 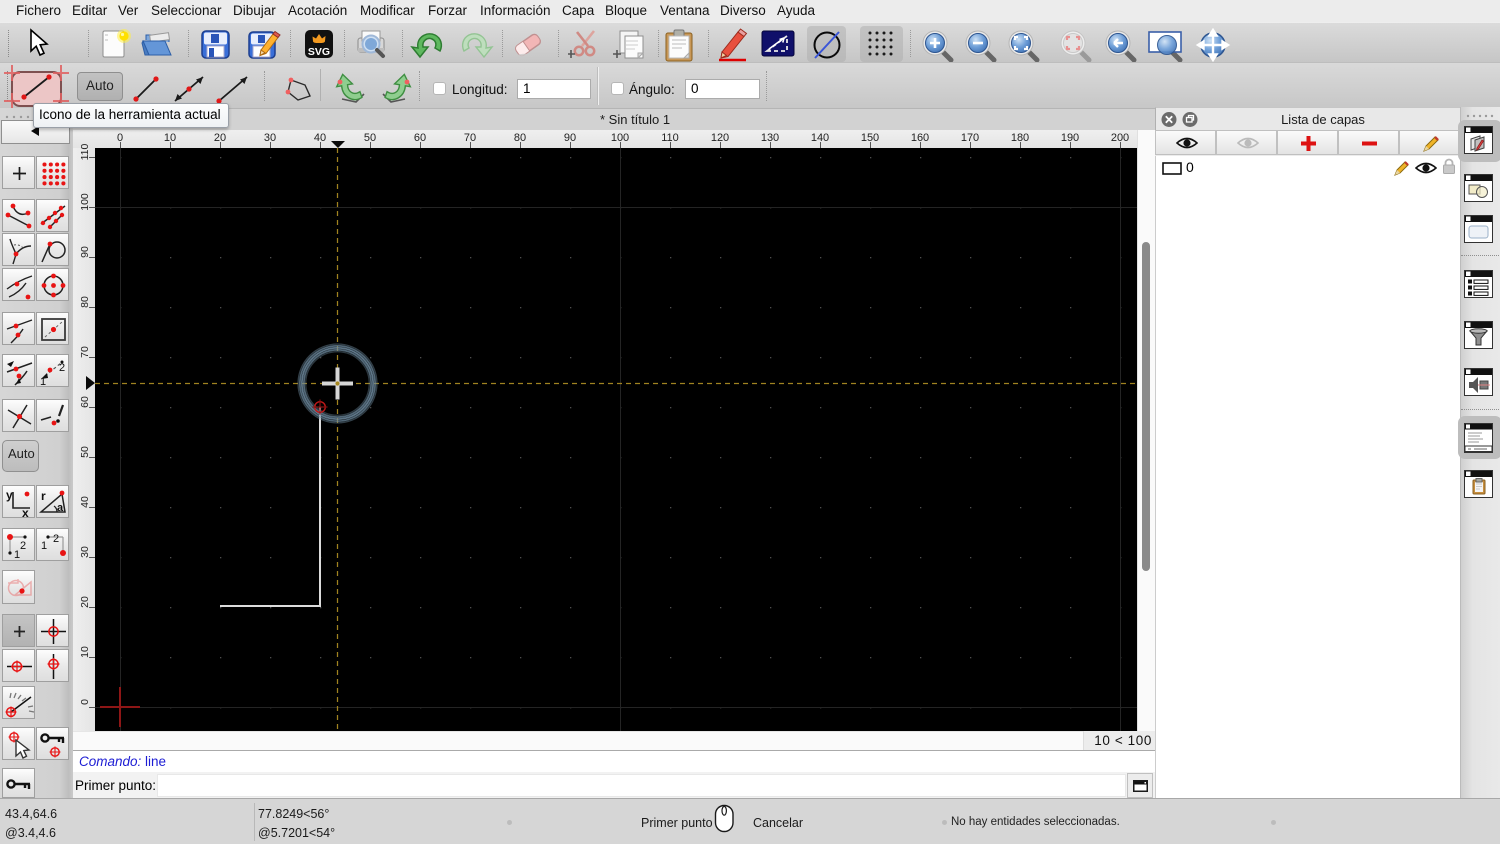 What do you see at coordinates (319, 52) in the screenshot?
I see `svg-text: SVG` at bounding box center [319, 52].